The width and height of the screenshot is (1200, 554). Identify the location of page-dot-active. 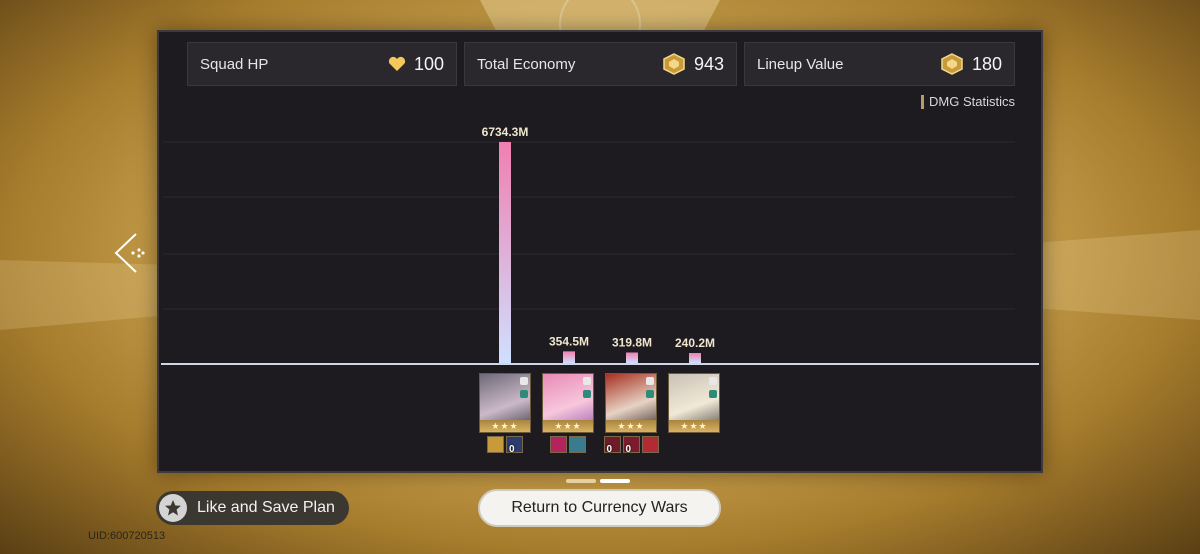
(615, 481).